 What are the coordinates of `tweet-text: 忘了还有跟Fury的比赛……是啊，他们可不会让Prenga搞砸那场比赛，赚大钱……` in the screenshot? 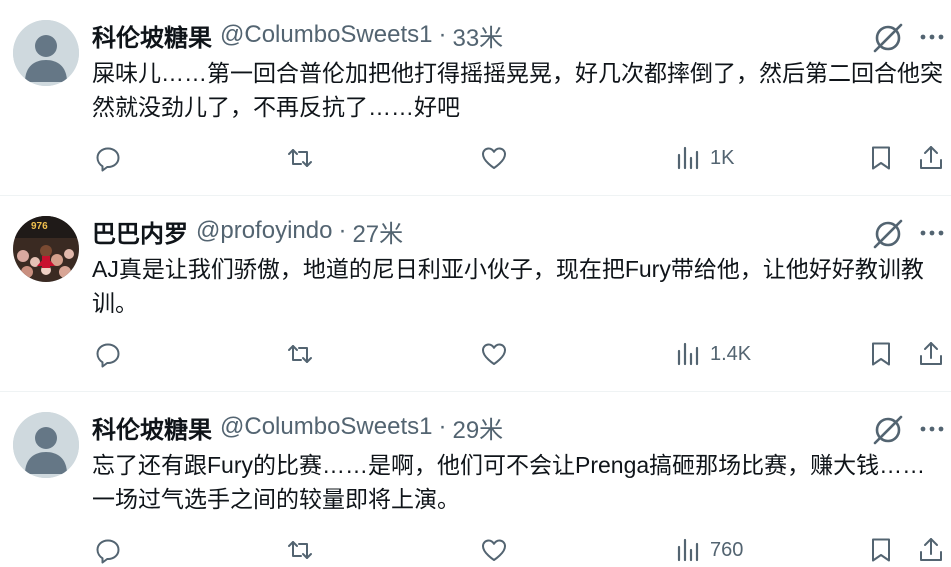 It's located at (509, 482).